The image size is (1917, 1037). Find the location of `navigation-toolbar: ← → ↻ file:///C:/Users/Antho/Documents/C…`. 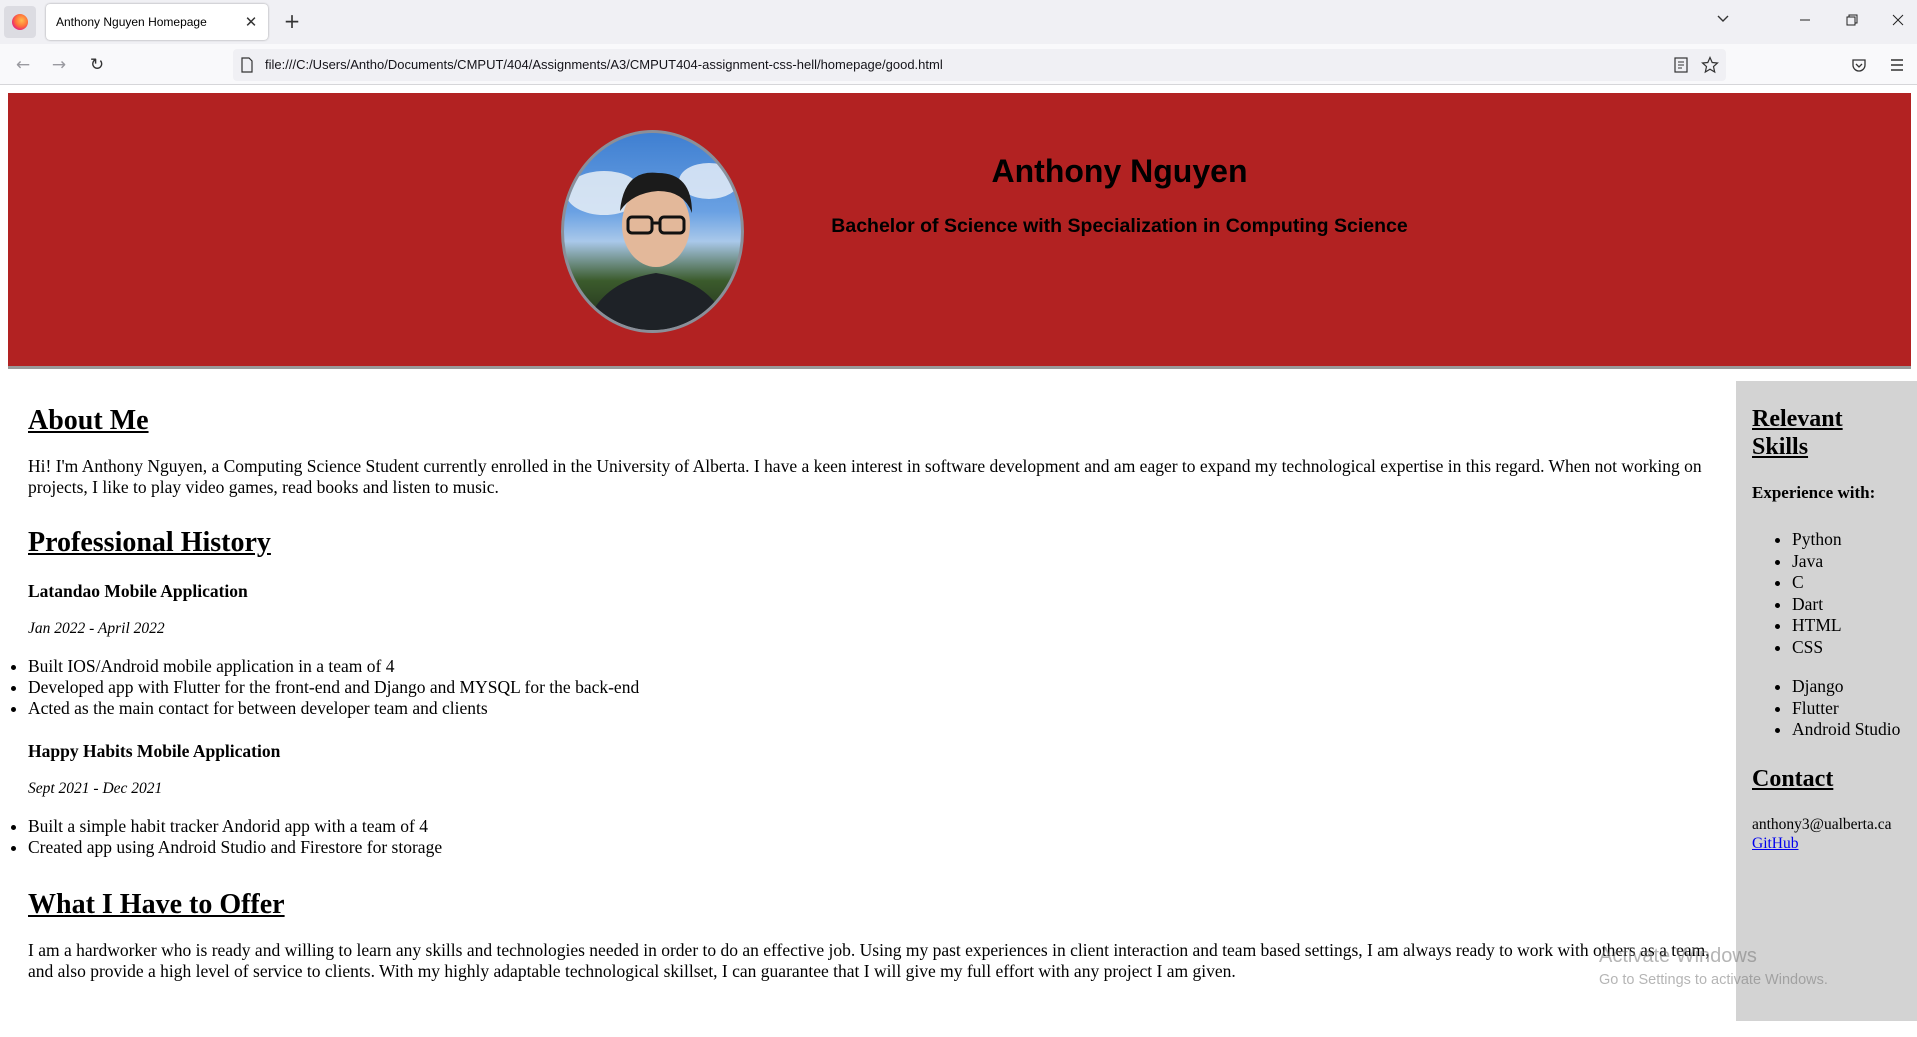

navigation-toolbar: ← → ↻ file:///C:/Users/Antho/Documents/C… is located at coordinates (958, 64).